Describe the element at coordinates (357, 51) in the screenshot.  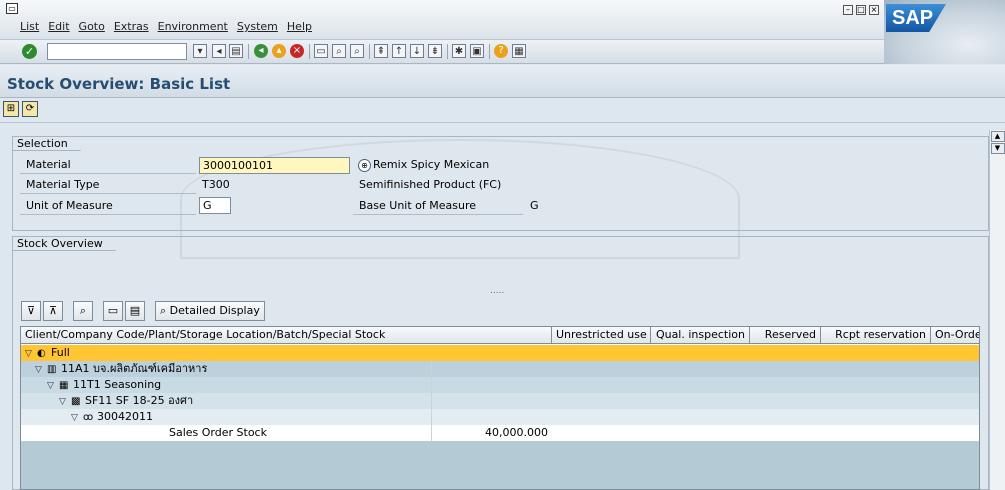
I see `find-next-icon: ⌕` at that location.